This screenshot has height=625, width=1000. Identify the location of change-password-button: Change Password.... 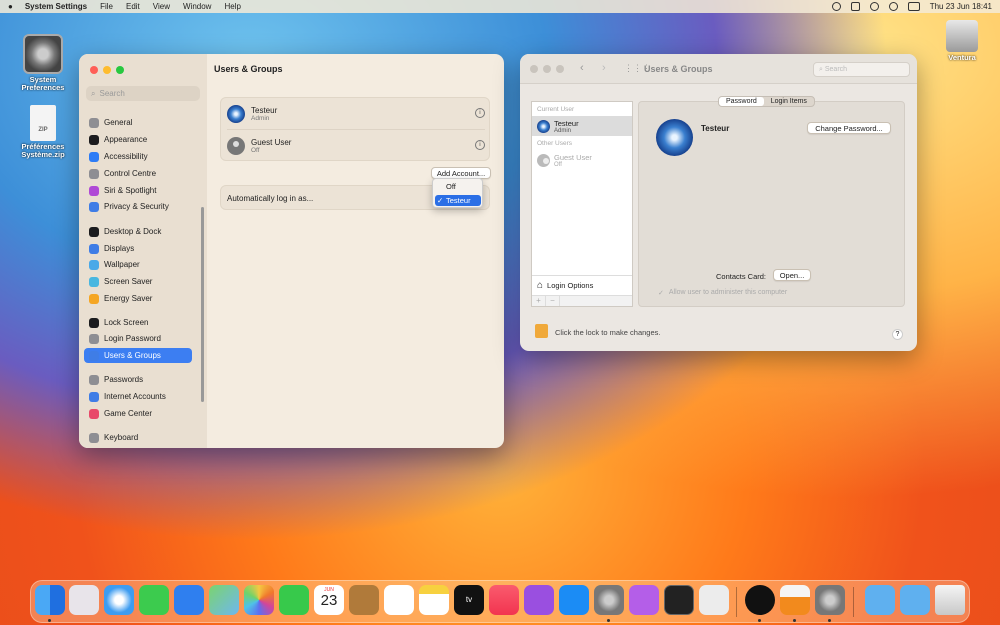
(849, 128).